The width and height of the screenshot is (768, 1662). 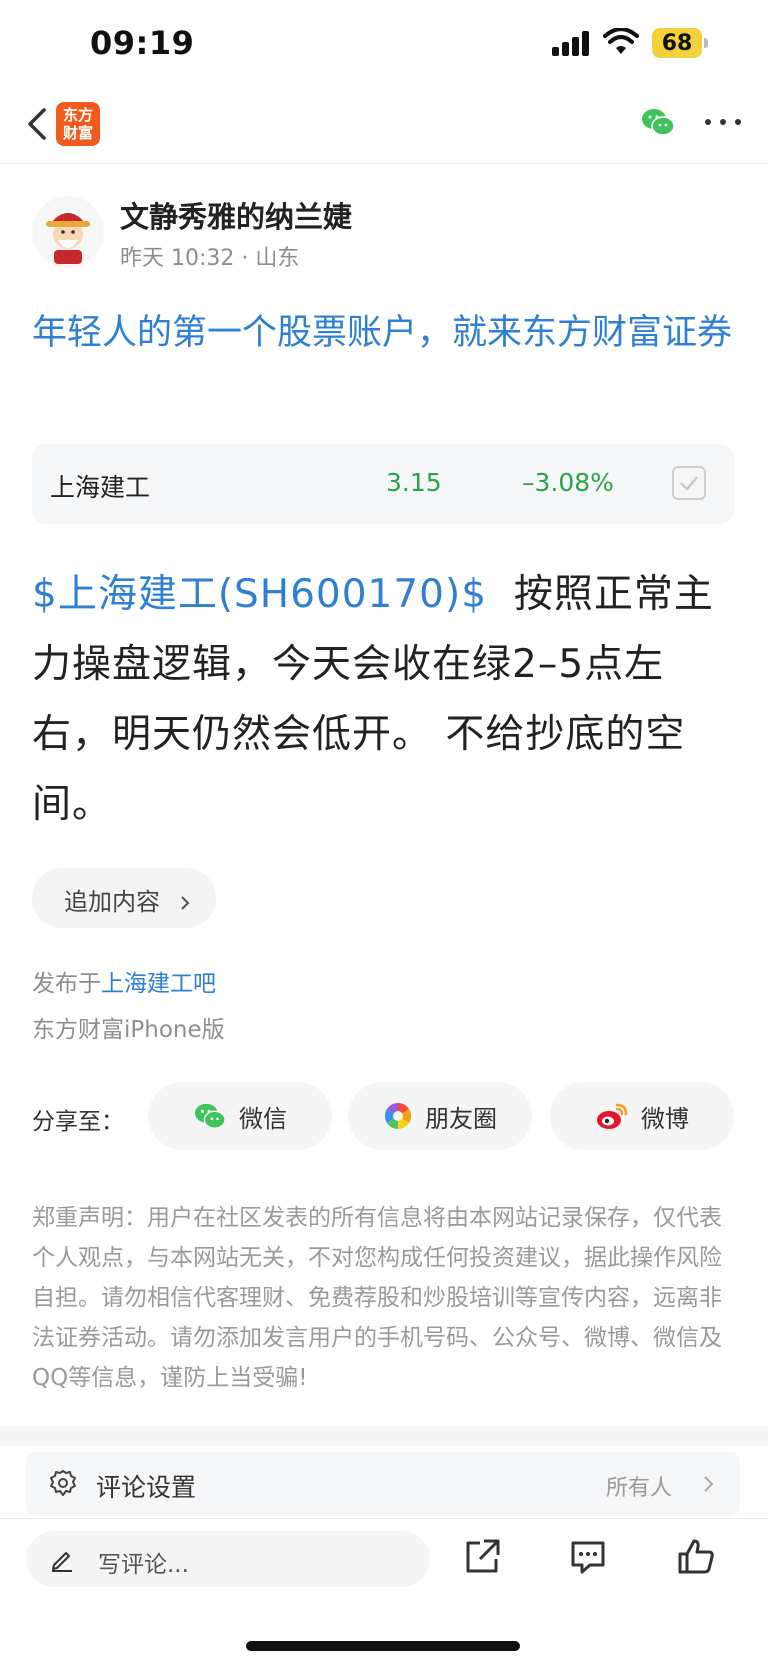 What do you see at coordinates (40, 124) in the screenshot?
I see `back-button` at bounding box center [40, 124].